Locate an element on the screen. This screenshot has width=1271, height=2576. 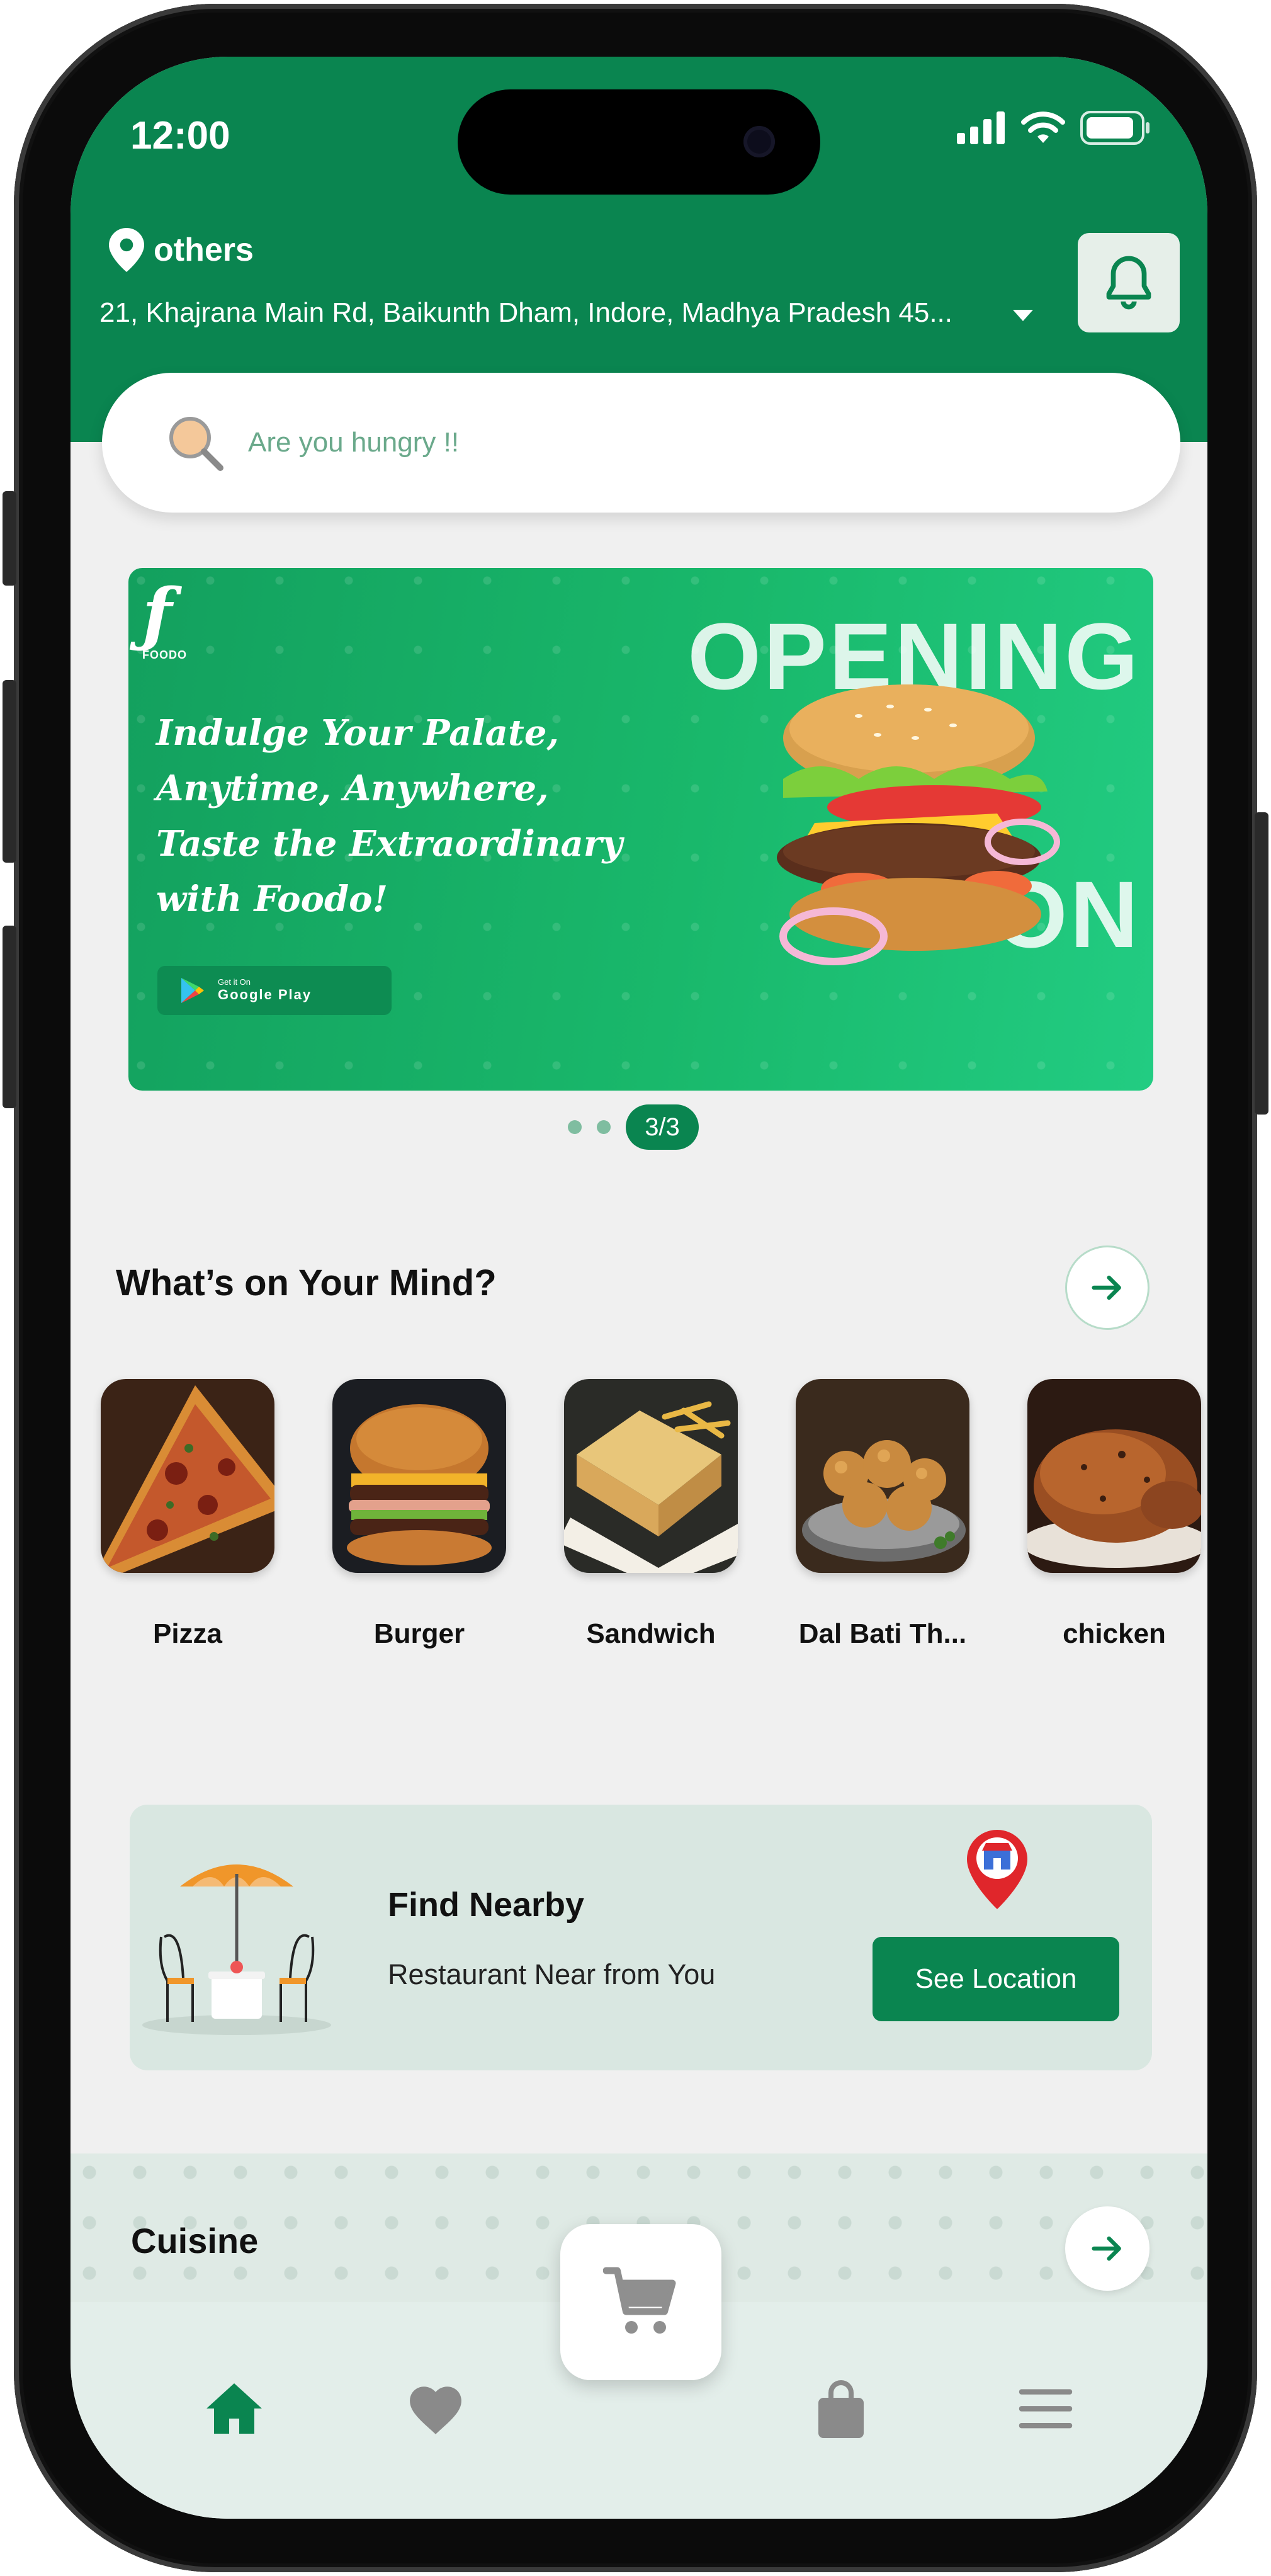
chevron-down-icon is located at coordinates (1023, 315).